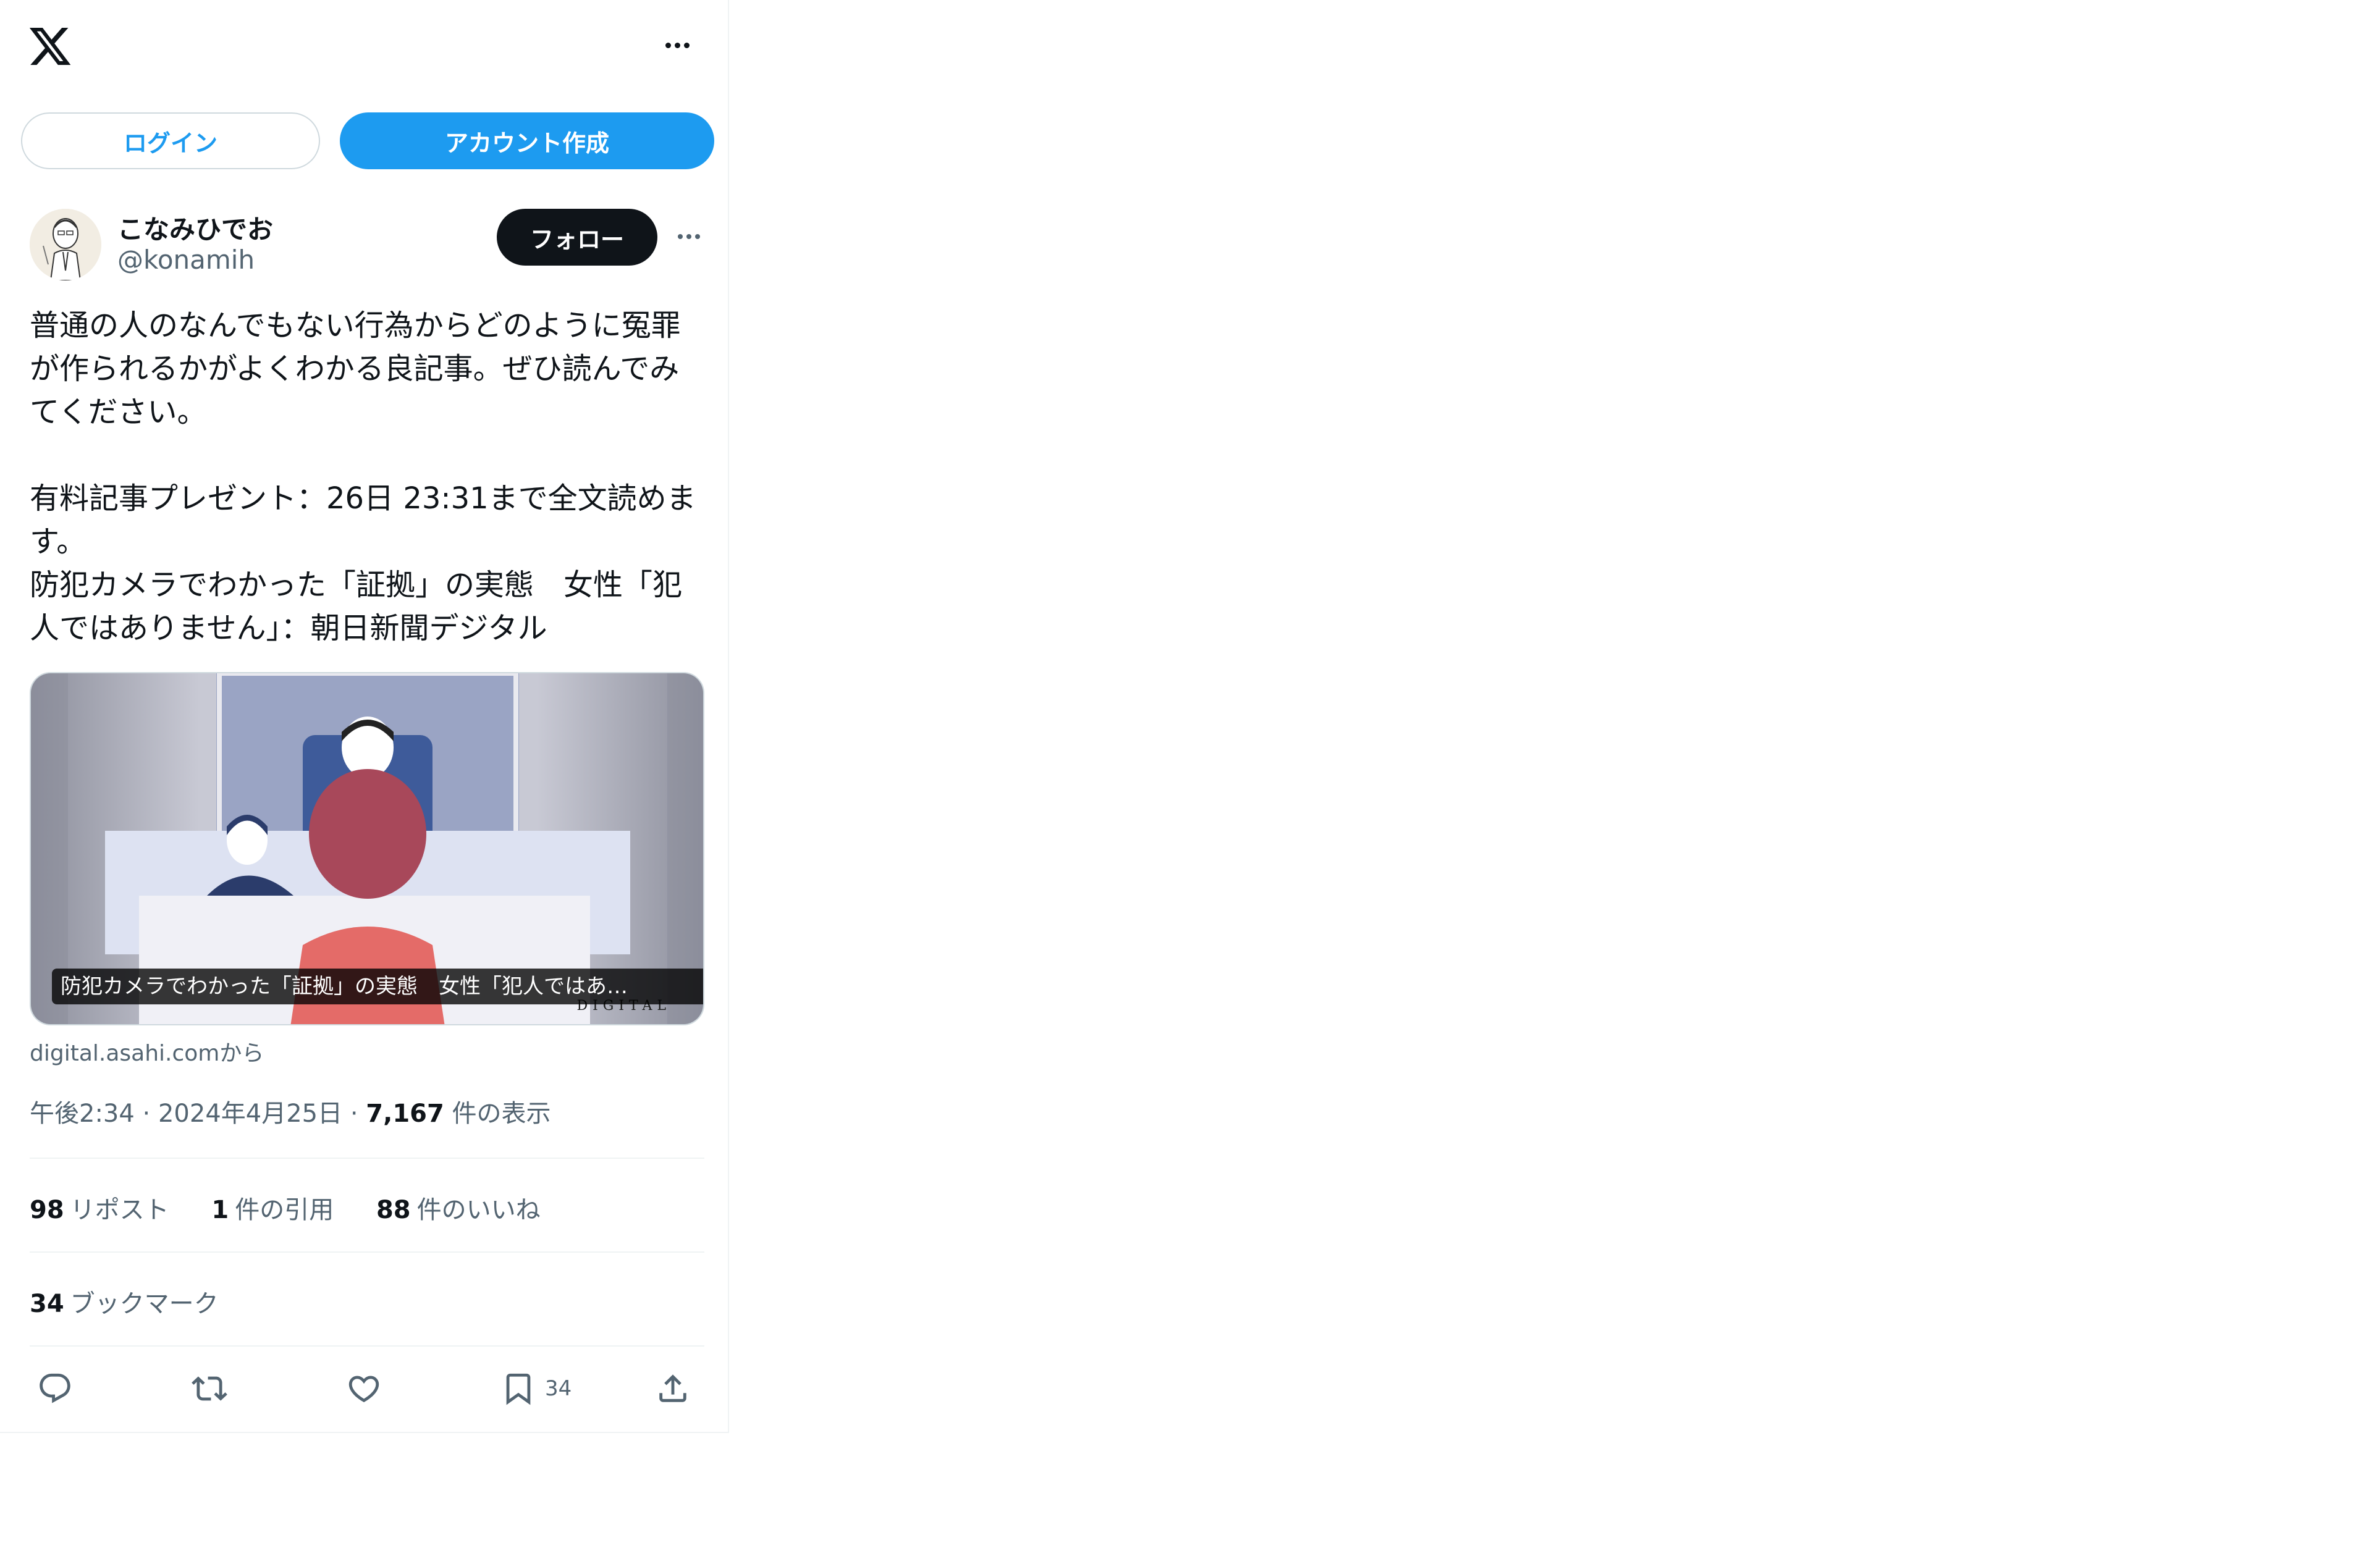 The image size is (2380, 1564). What do you see at coordinates (355, 325) in the screenshot?
I see `post-text-line: 普通の人のなんでもない行為からどのように冤罪` at bounding box center [355, 325].